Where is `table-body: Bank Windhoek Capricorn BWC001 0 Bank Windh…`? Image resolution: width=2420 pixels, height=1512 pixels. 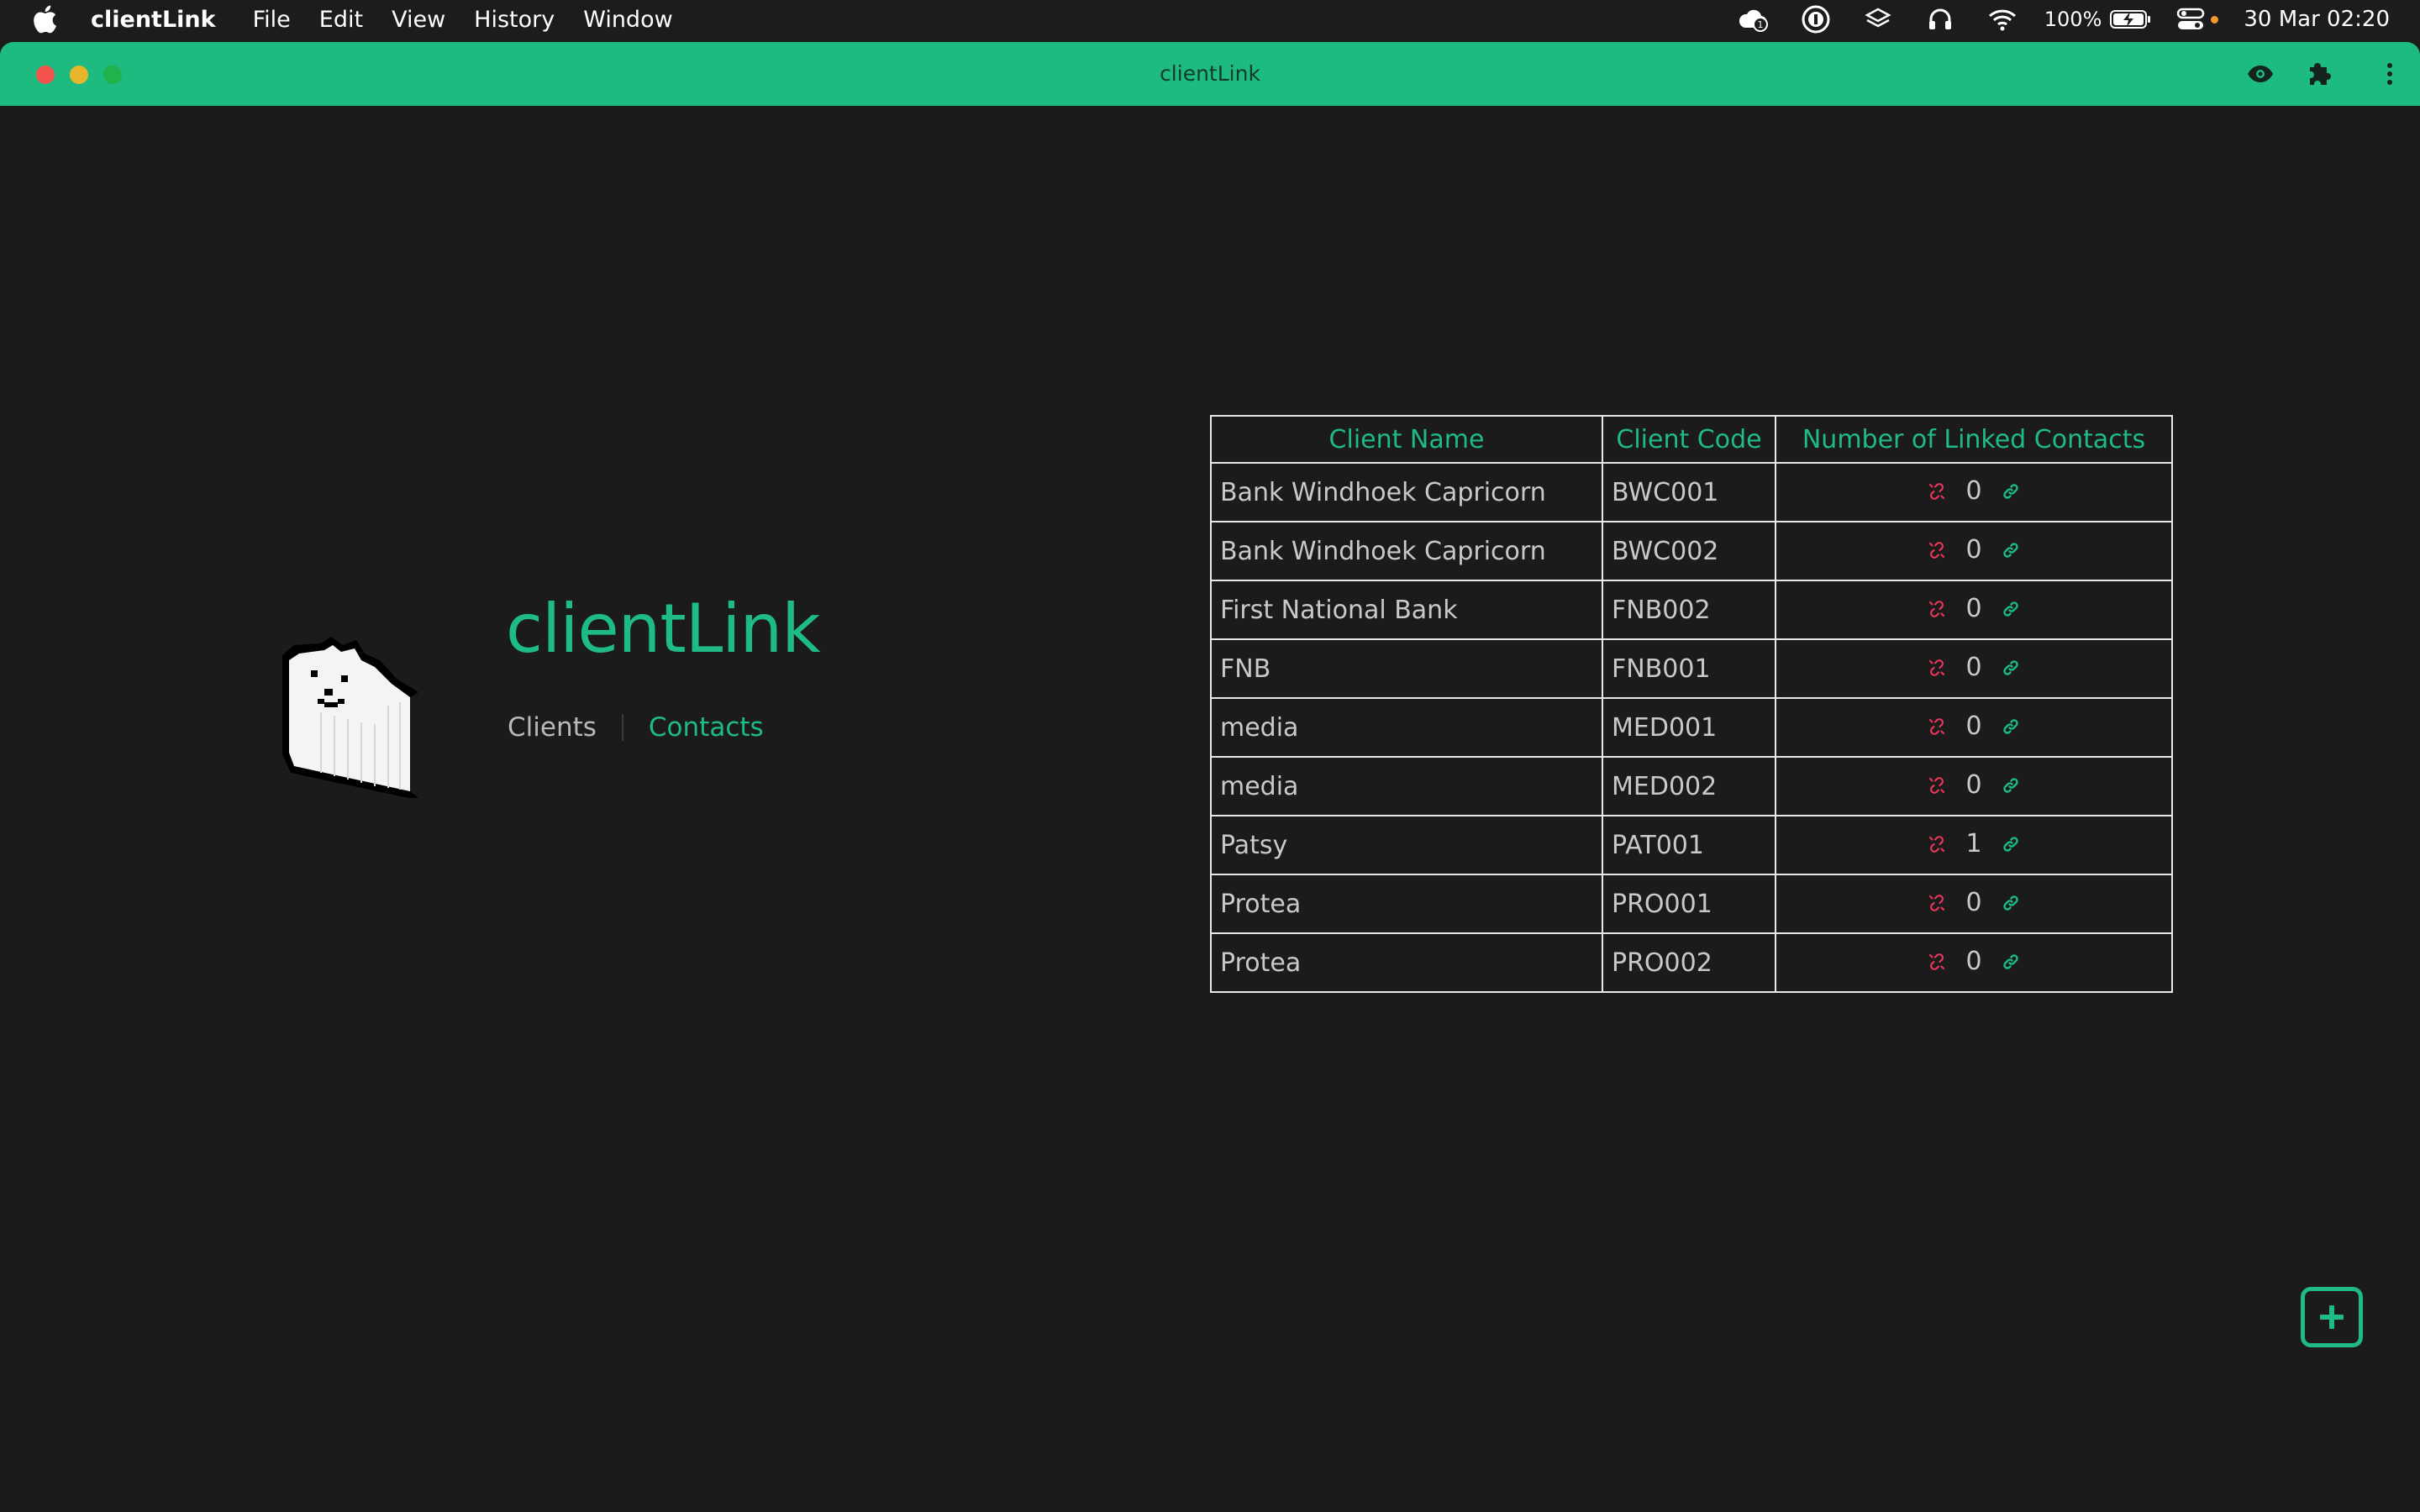 table-body: Bank Windhoek Capricorn BWC001 0 Bank Windh… is located at coordinates (1691, 727).